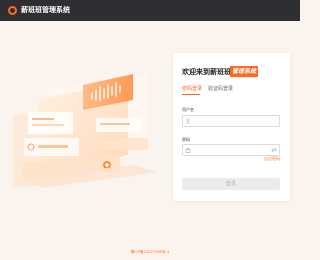 This screenshot has width=320, height=260. I want to click on tab-sms-login: 验证码登录, so click(220, 89).